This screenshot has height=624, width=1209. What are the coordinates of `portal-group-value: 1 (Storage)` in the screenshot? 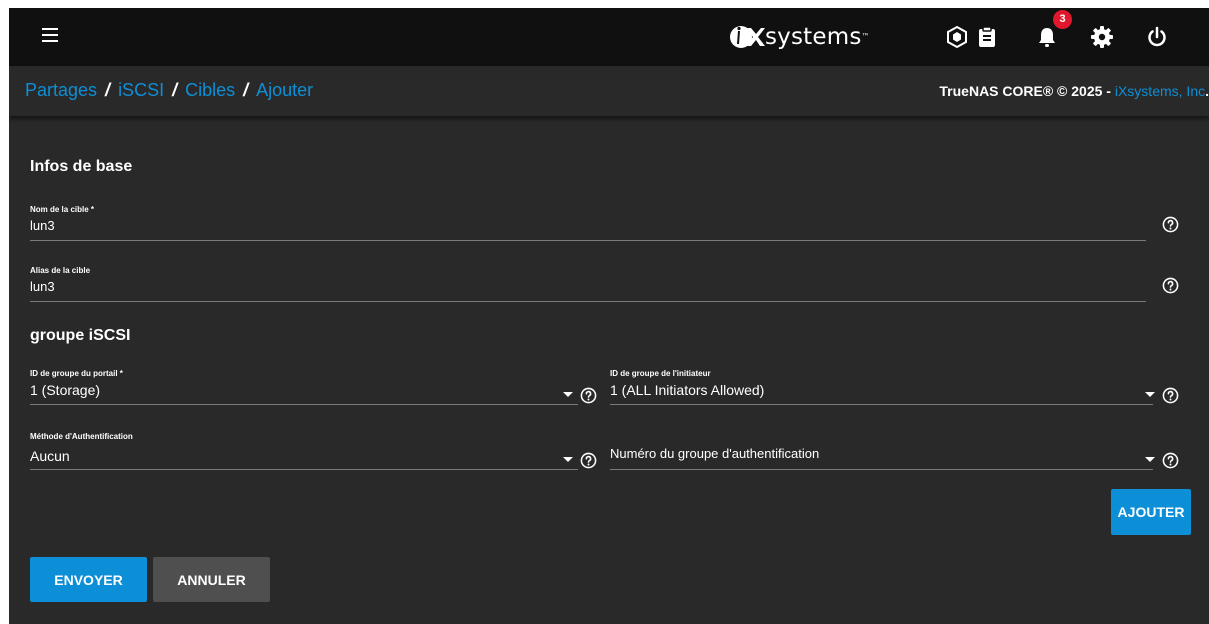 It's located at (65, 390).